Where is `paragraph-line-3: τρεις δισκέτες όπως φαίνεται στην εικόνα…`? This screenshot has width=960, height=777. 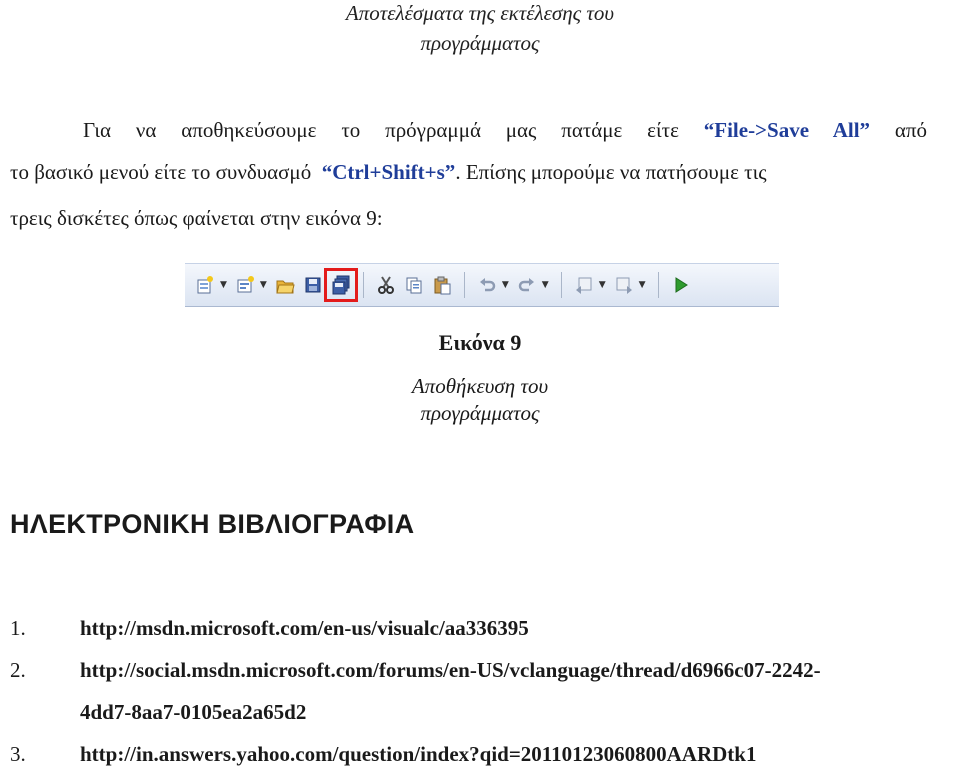 paragraph-line-3: τρεις δισκέτες όπως φαίνεται στην εικόνα… is located at coordinates (196, 218).